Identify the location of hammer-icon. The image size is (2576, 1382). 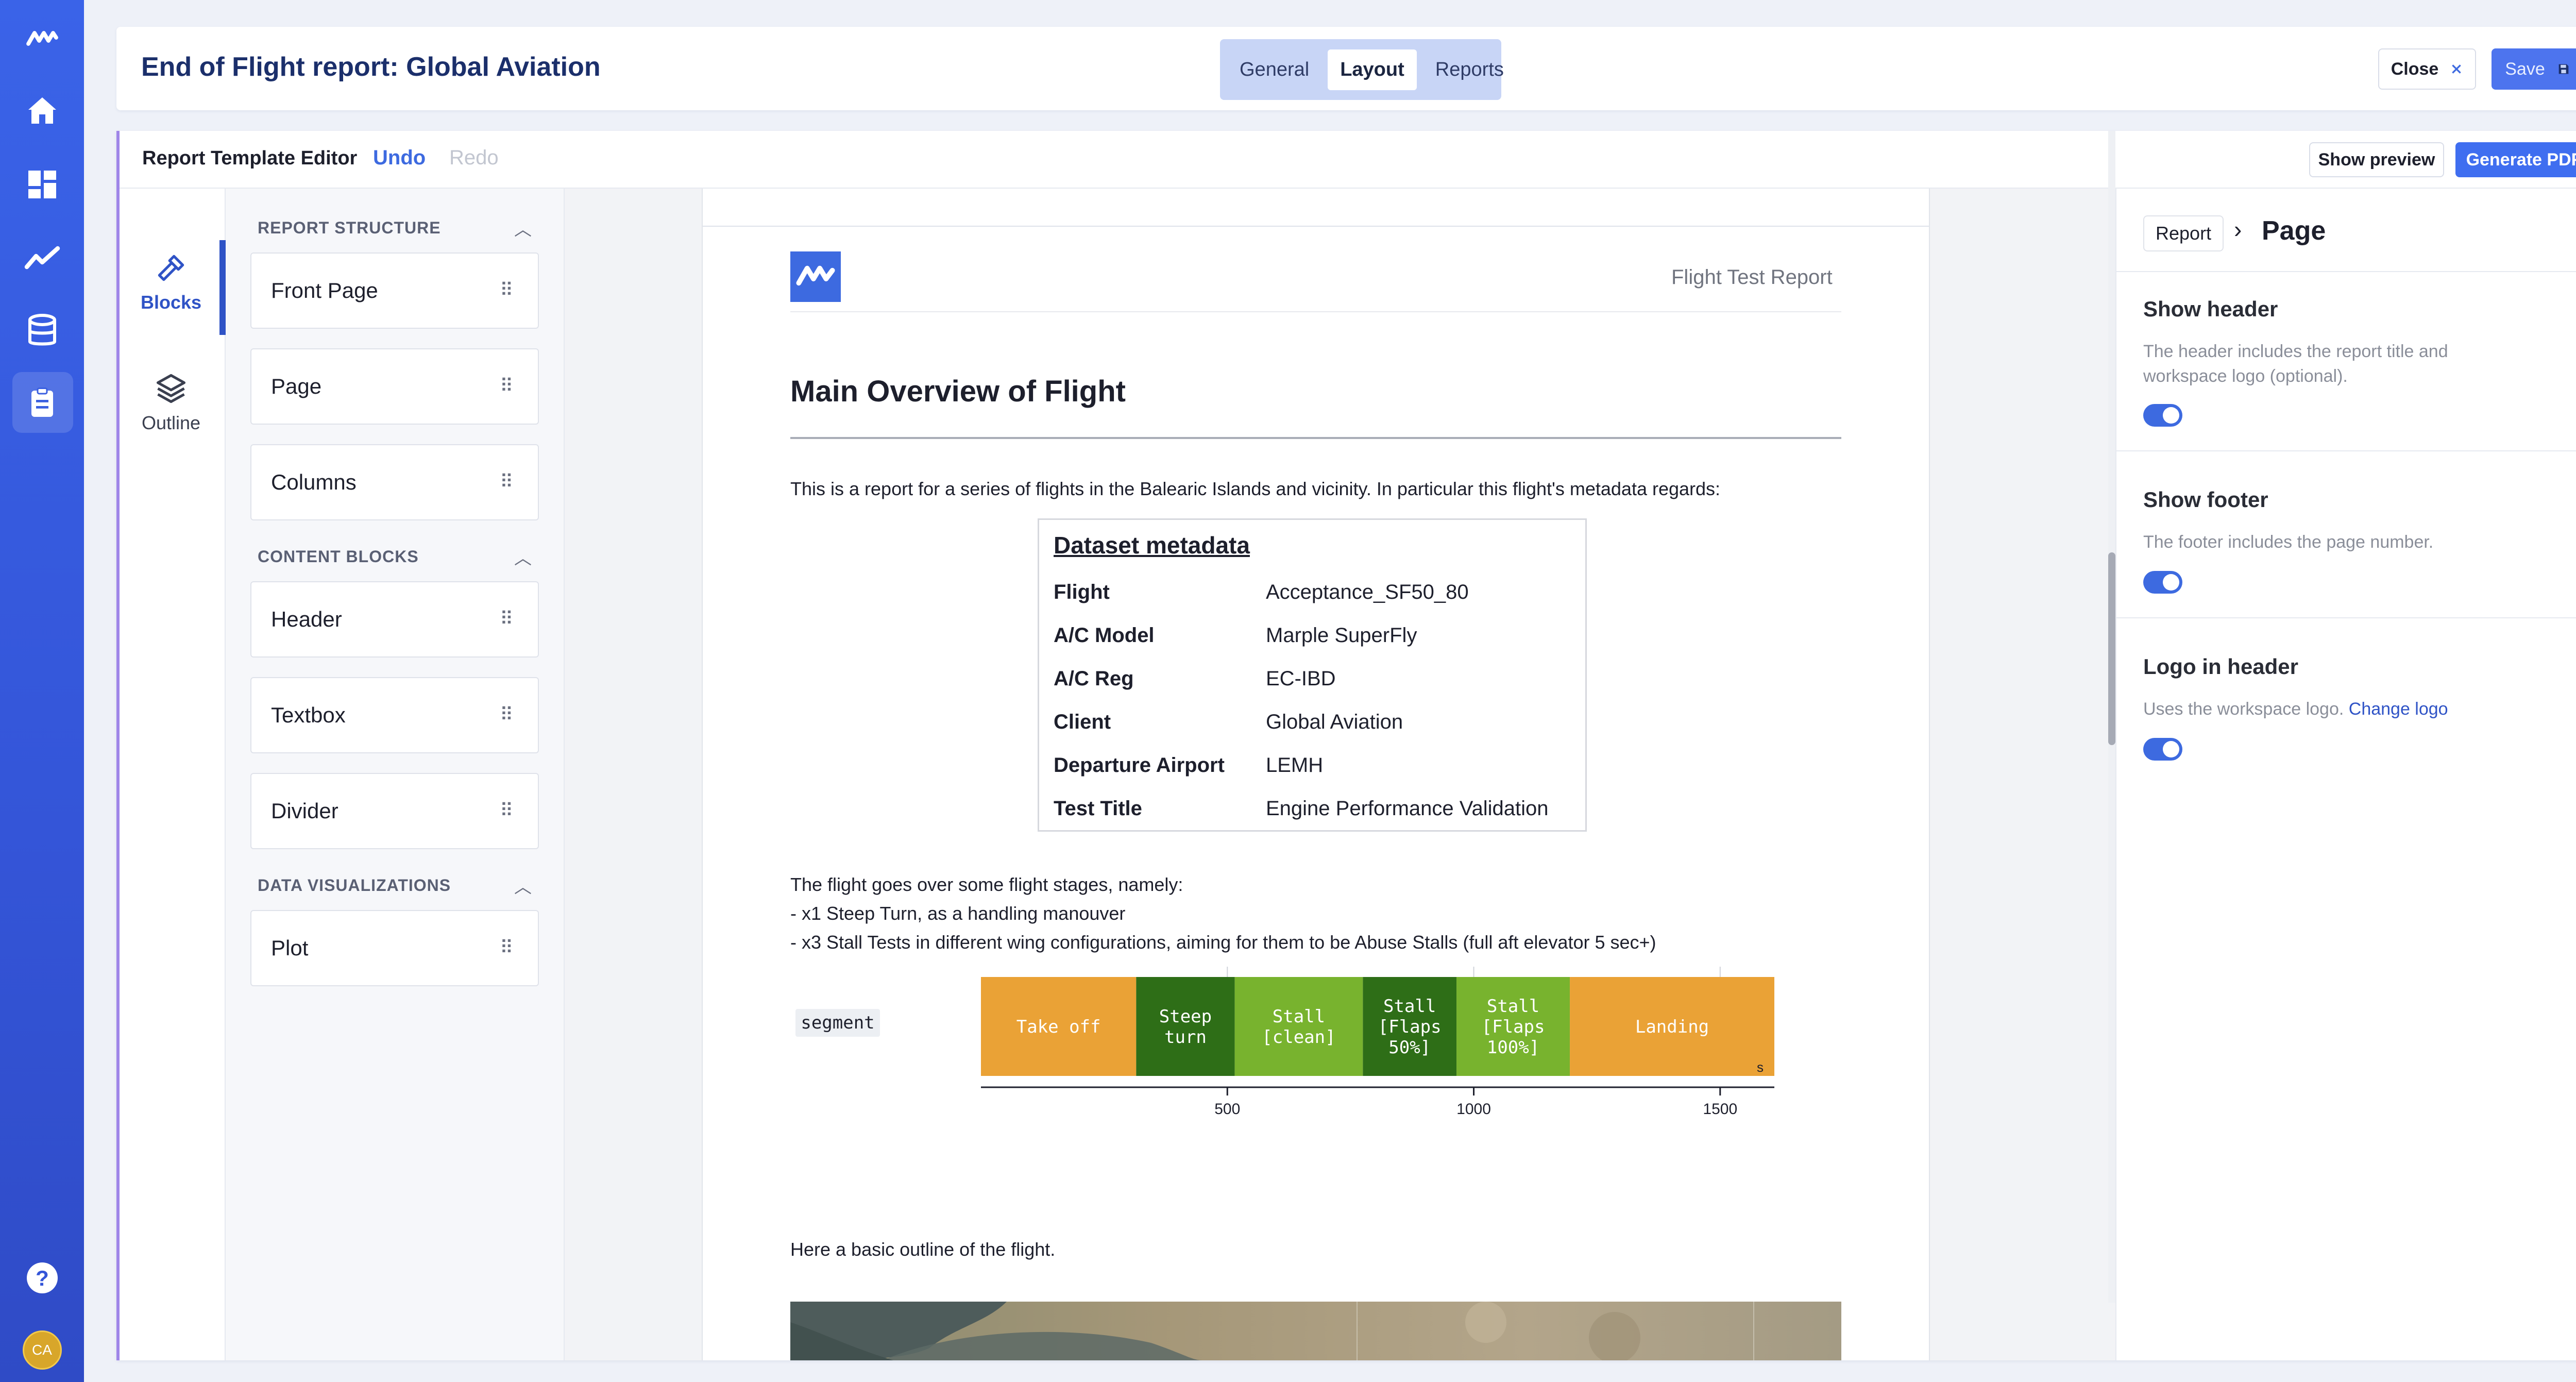
(171, 268).